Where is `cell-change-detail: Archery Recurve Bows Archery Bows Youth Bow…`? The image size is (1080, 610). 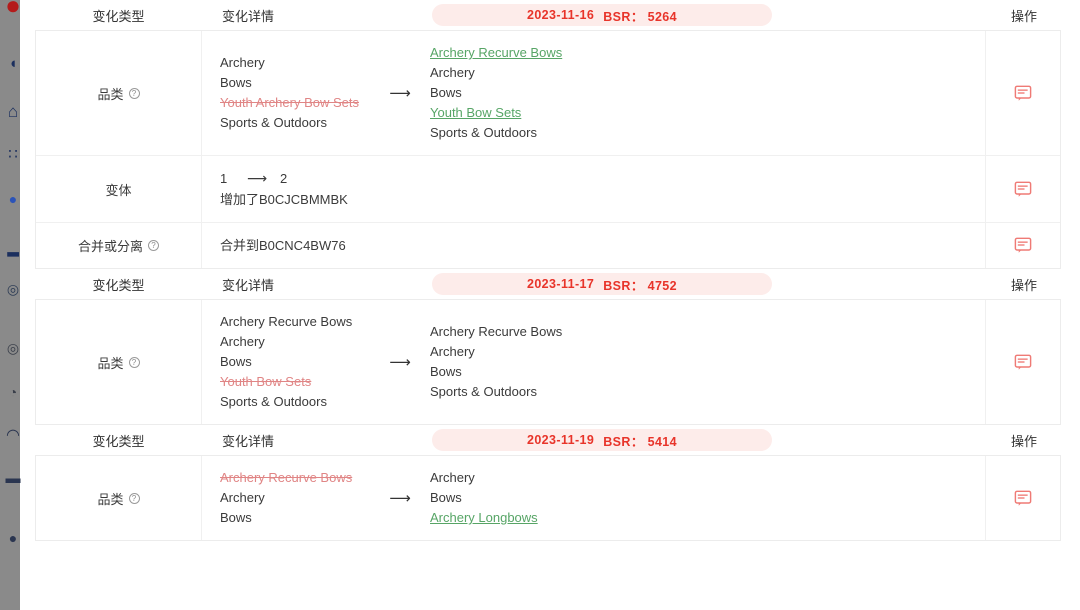
cell-change-detail: Archery Recurve Bows Archery Bows Youth Bow… is located at coordinates (594, 362).